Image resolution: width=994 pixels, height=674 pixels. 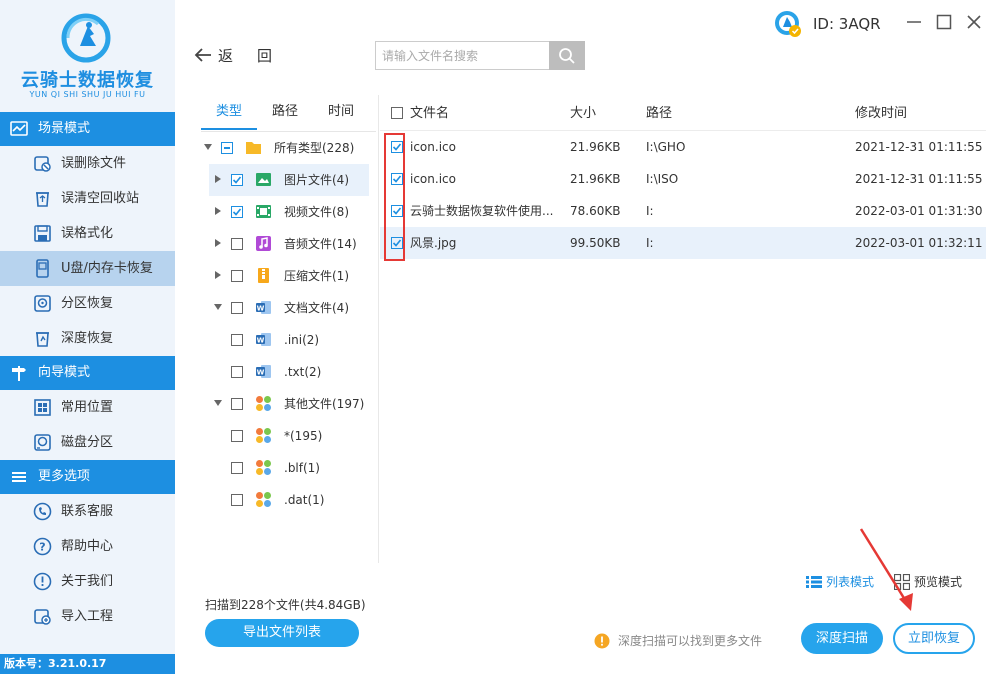 I want to click on svg-text: W, so click(x=261, y=373).